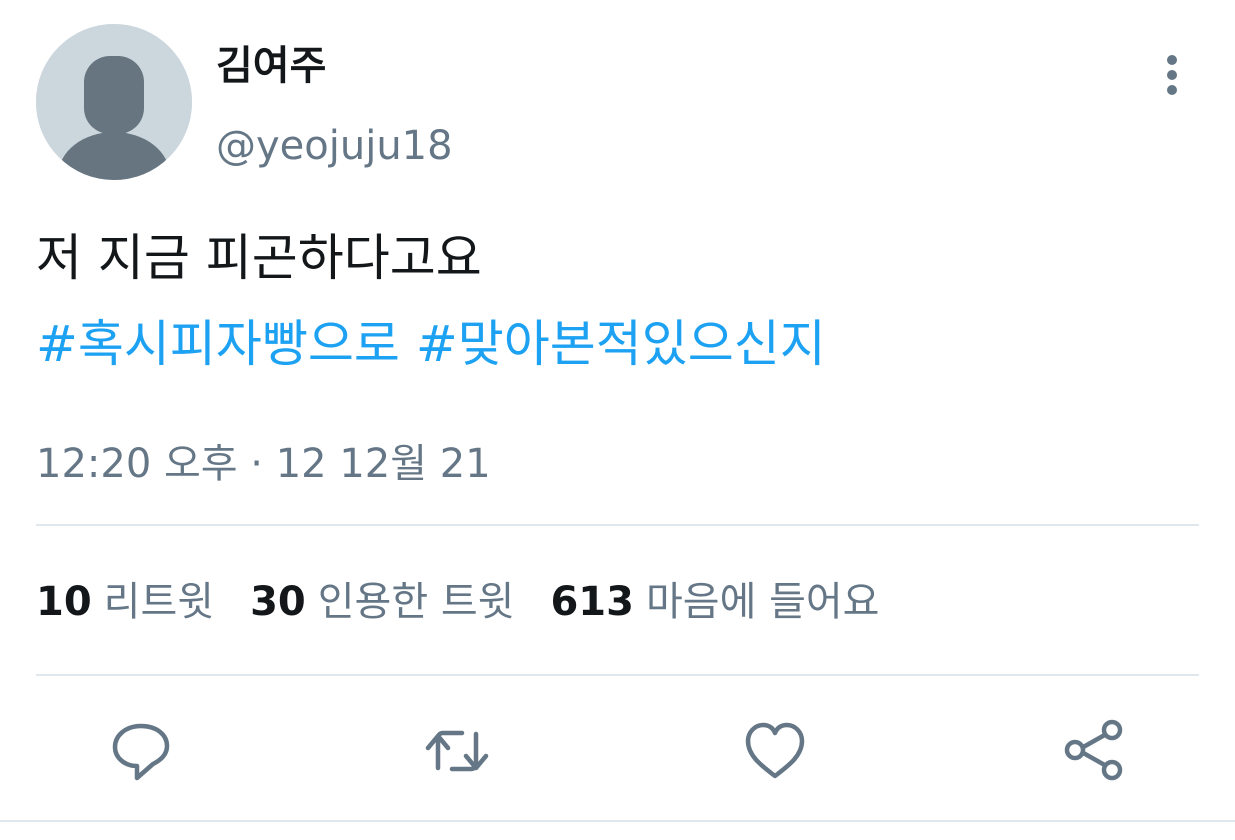 The image size is (1235, 840). I want to click on likes-stat: 613 마음에 들어요, so click(714, 602).